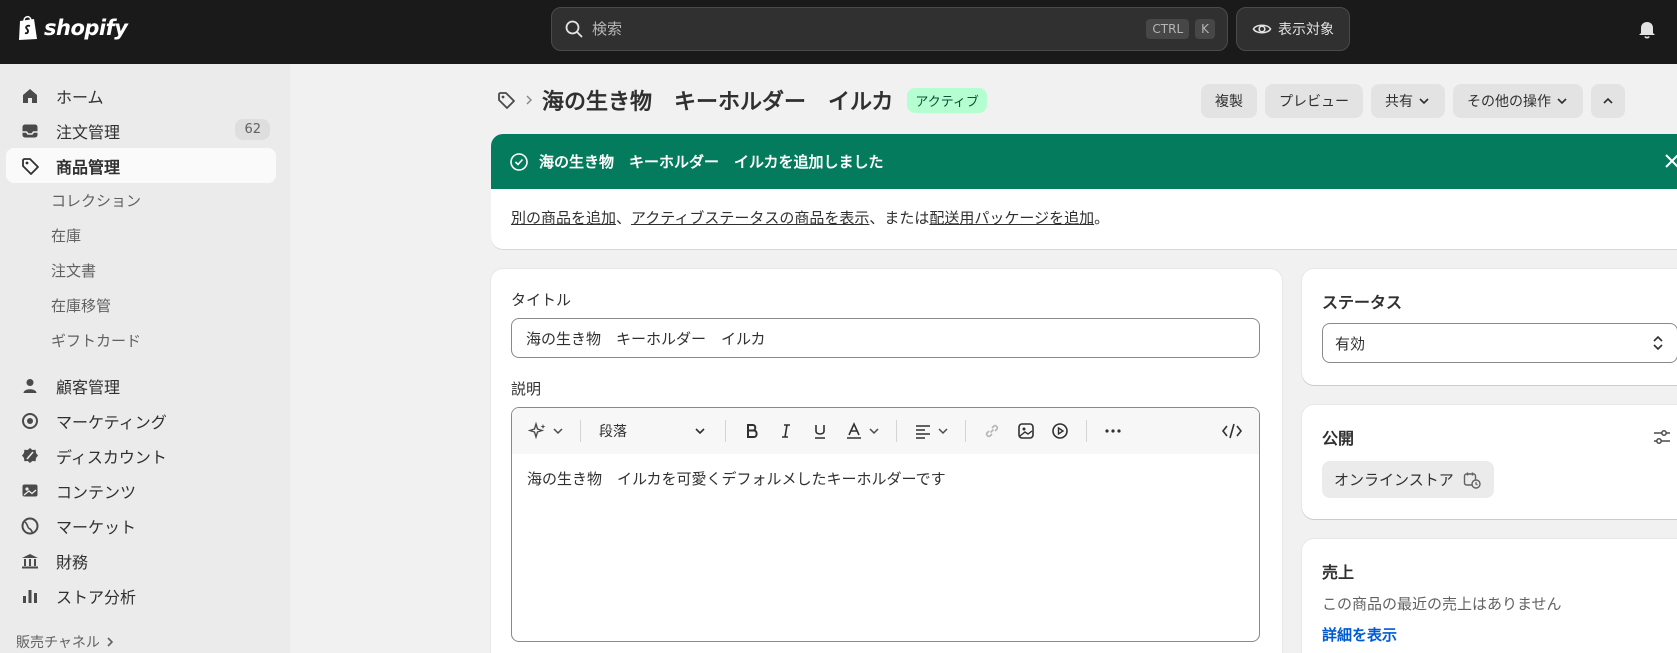 This screenshot has height=653, width=1677. I want to click on insert-image-button, so click(1026, 431).